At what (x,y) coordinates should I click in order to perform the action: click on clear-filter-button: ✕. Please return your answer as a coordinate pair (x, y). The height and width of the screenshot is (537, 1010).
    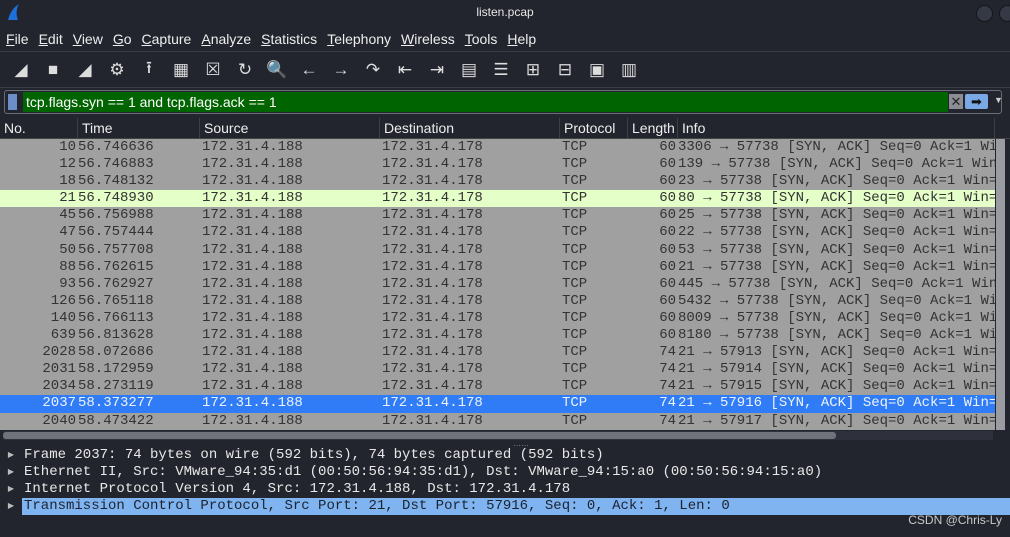
    Looking at the image, I should click on (956, 101).